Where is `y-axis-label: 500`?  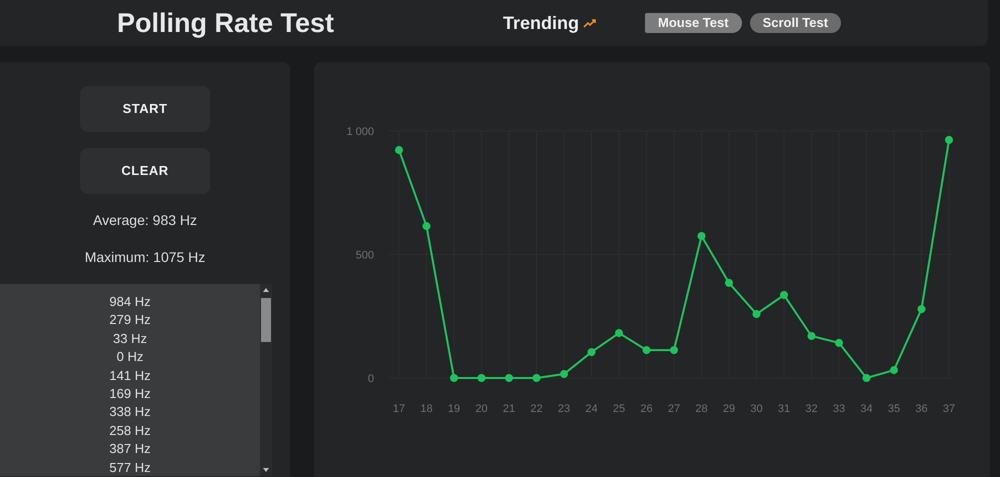 y-axis-label: 500 is located at coordinates (365, 256).